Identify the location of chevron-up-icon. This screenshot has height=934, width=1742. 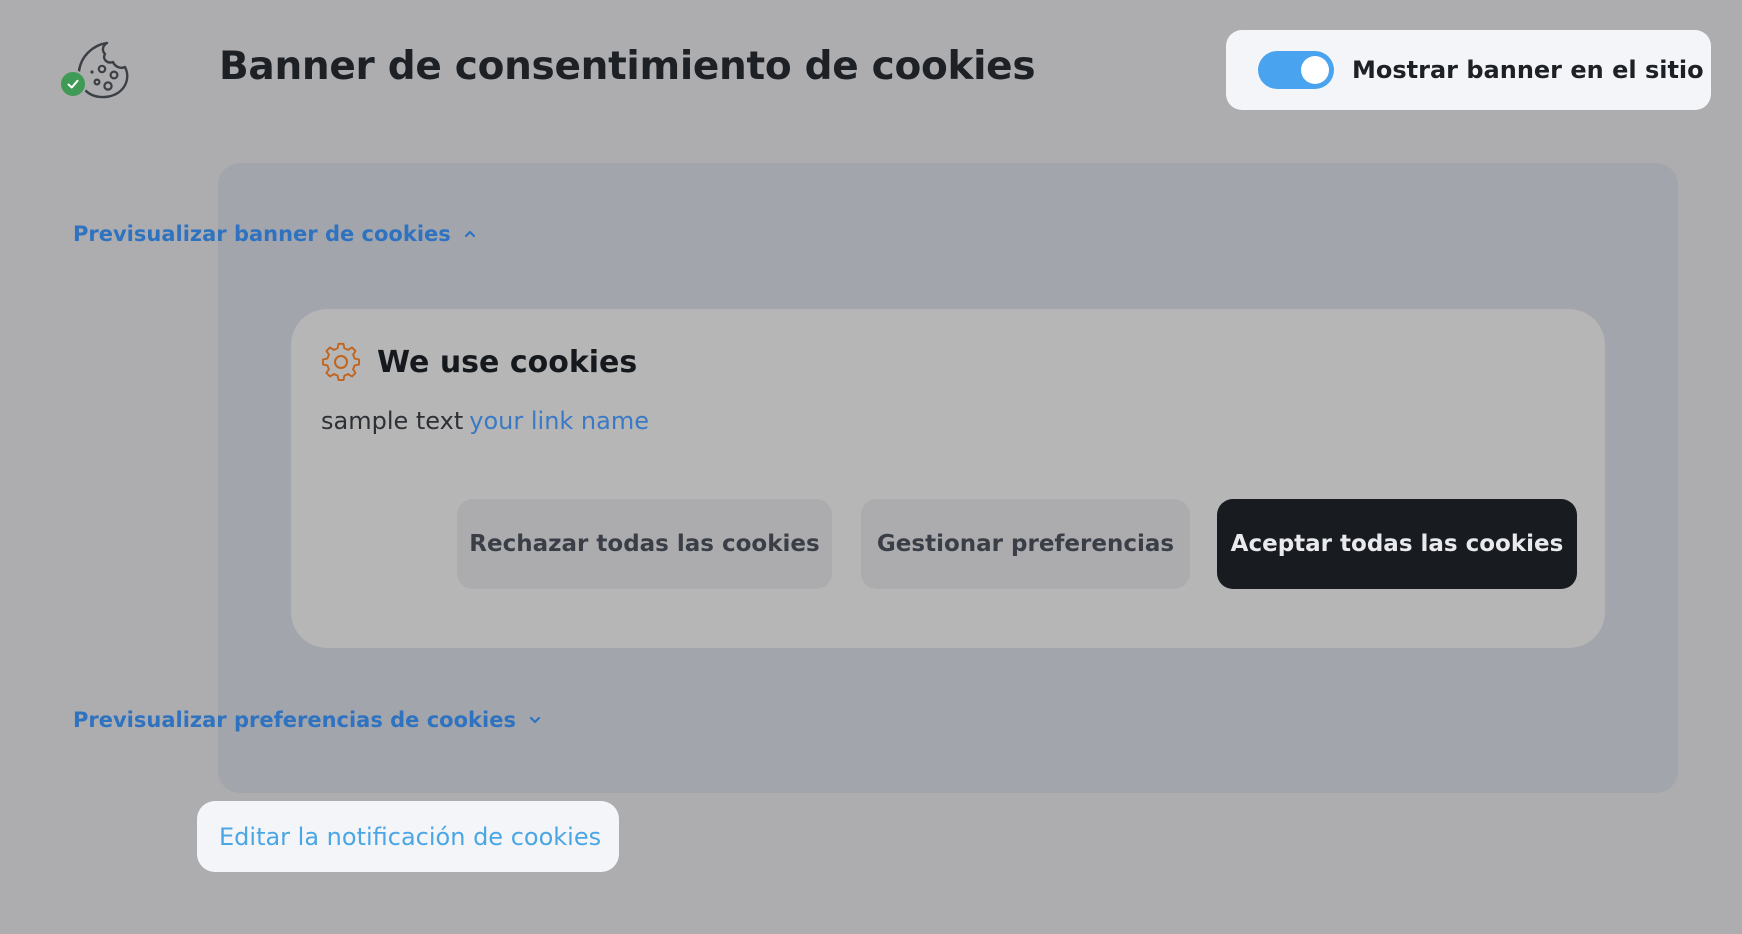
(470, 234).